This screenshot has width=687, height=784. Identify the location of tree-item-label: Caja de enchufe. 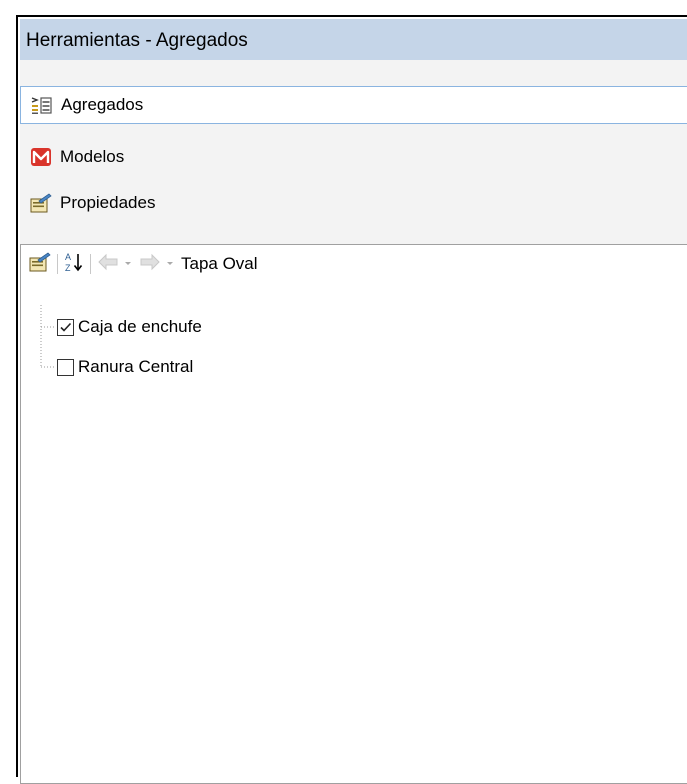
(140, 326).